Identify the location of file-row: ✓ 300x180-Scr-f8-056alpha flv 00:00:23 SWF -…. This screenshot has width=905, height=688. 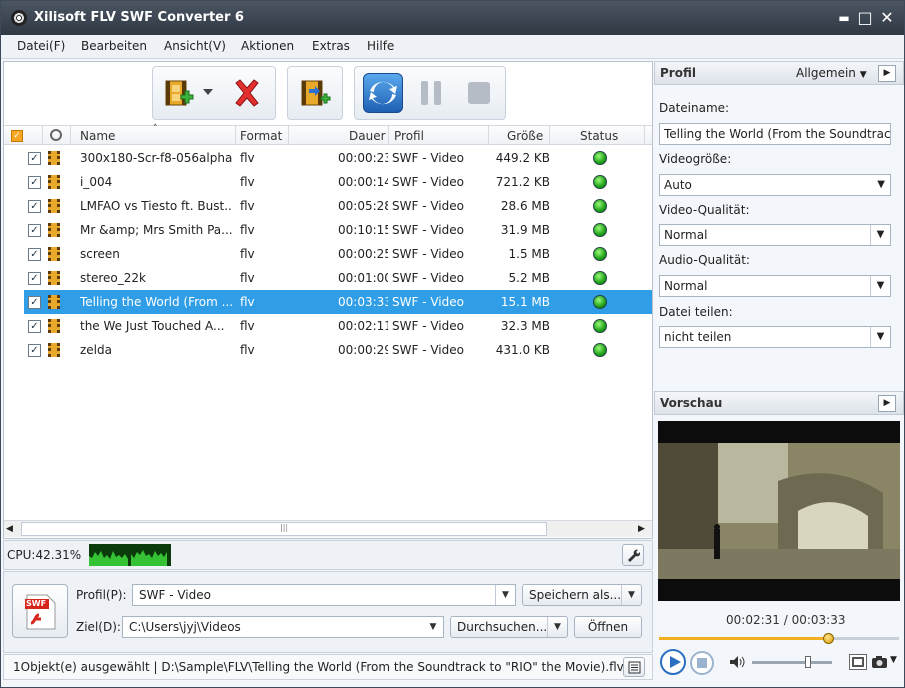
(328, 158).